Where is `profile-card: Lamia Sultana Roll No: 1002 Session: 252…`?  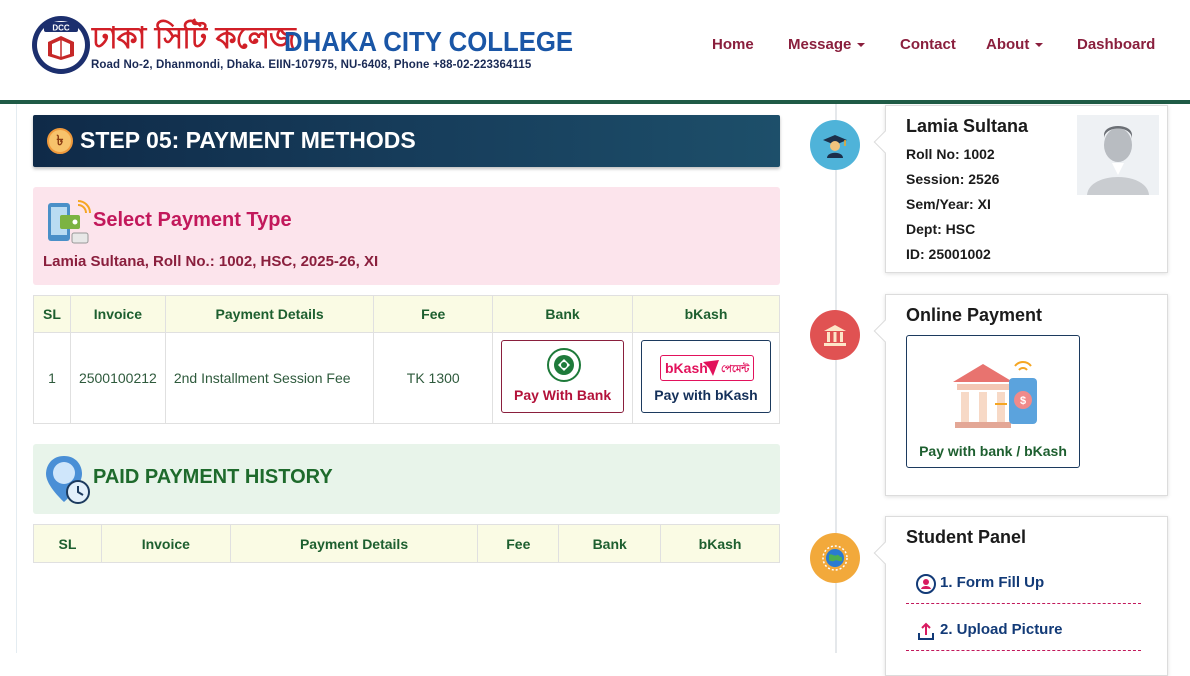 profile-card: Lamia Sultana Roll No: 1002 Session: 252… is located at coordinates (1020, 189).